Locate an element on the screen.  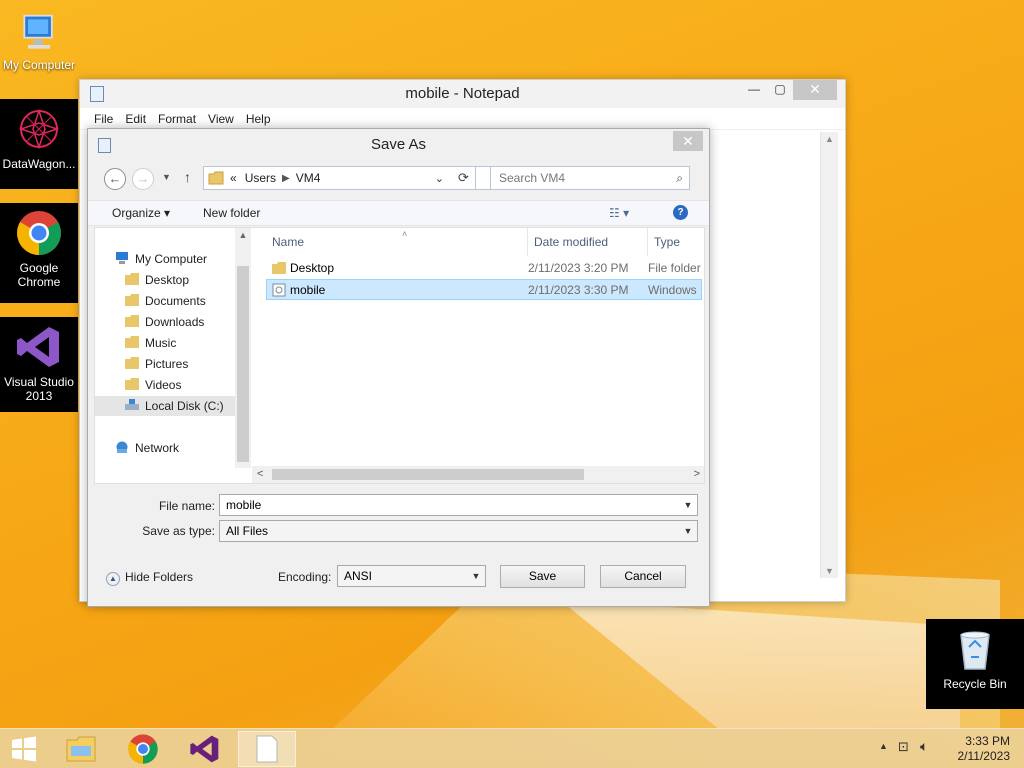
scroll-right-arrow: > is located at coordinates (697, 474).